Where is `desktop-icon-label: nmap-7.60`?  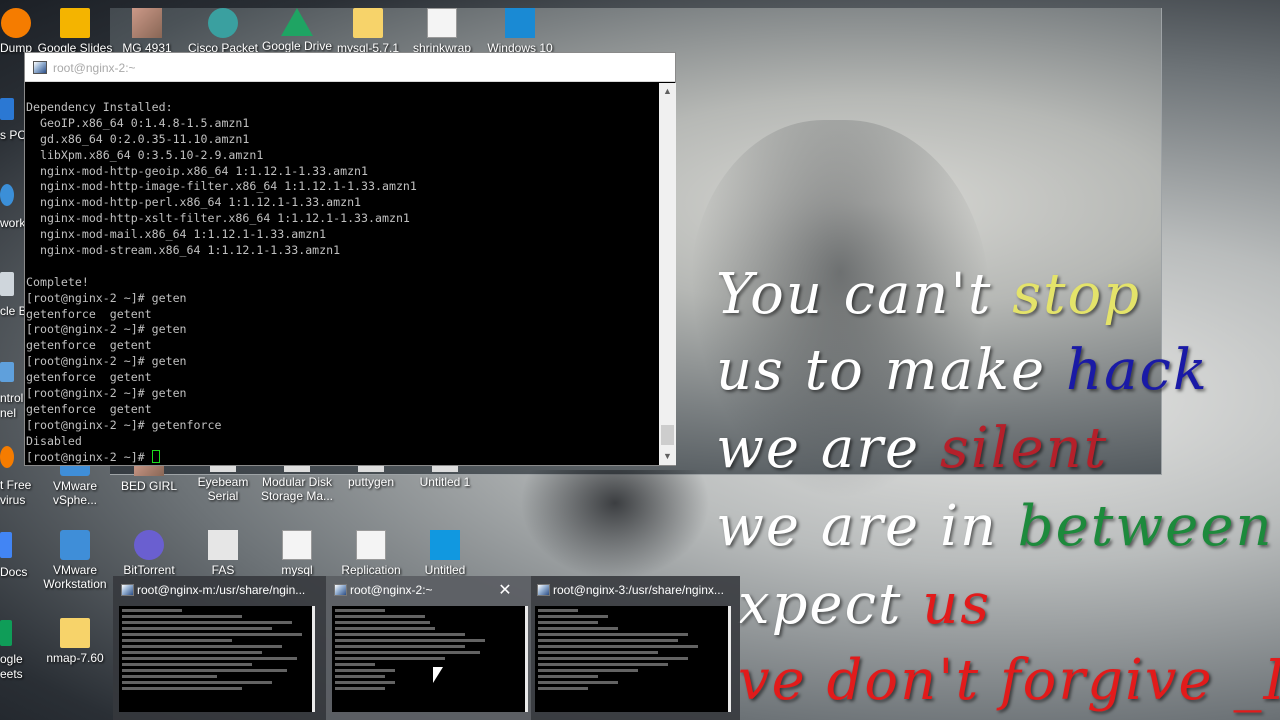
desktop-icon-label: nmap-7.60 is located at coordinates (75, 658).